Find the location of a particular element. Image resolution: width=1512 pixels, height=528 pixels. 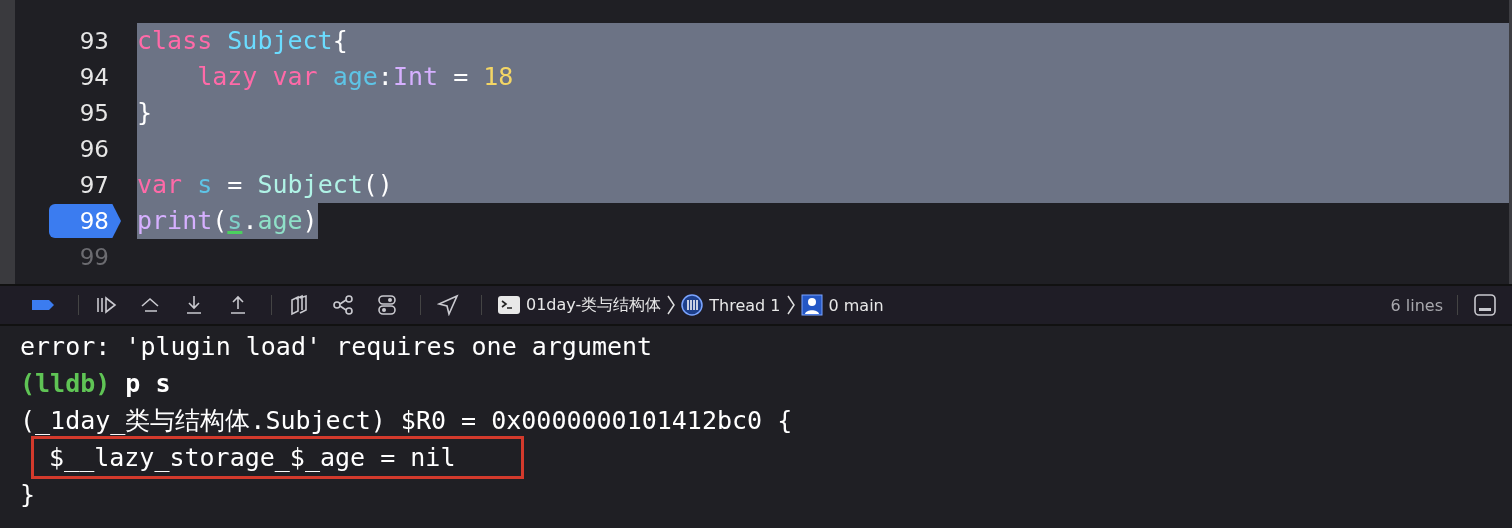

line-number: 93 is located at coordinates (94, 41).